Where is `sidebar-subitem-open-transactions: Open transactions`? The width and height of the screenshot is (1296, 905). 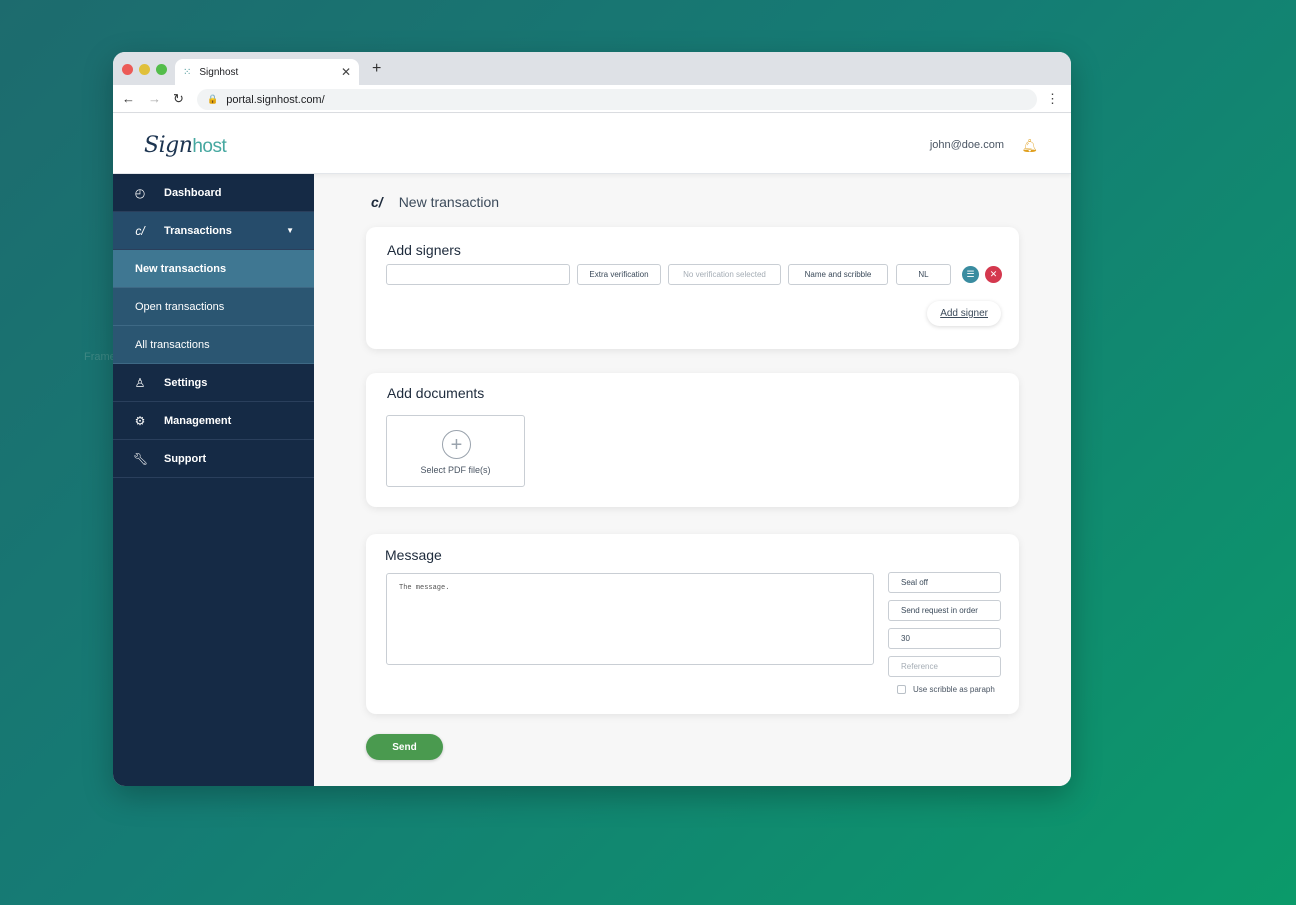
sidebar-subitem-open-transactions: Open transactions is located at coordinates (213, 307).